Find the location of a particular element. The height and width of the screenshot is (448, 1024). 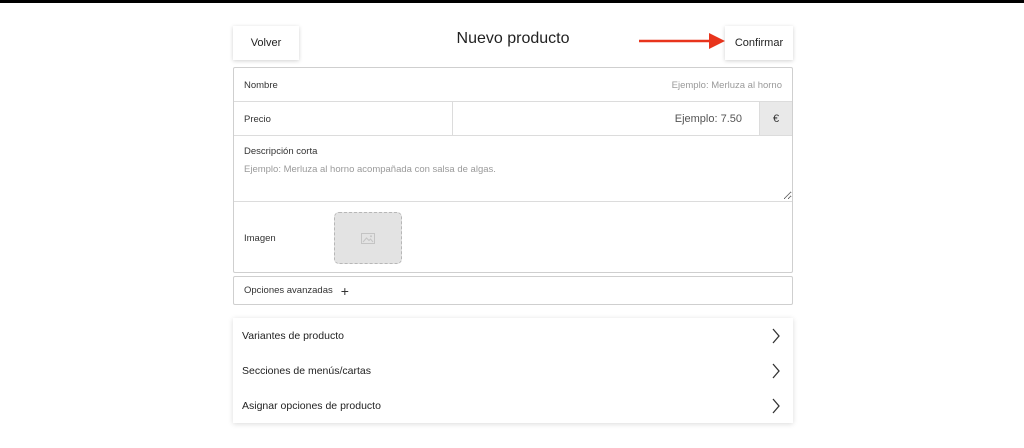

description-row: Descripción corta is located at coordinates (513, 169).